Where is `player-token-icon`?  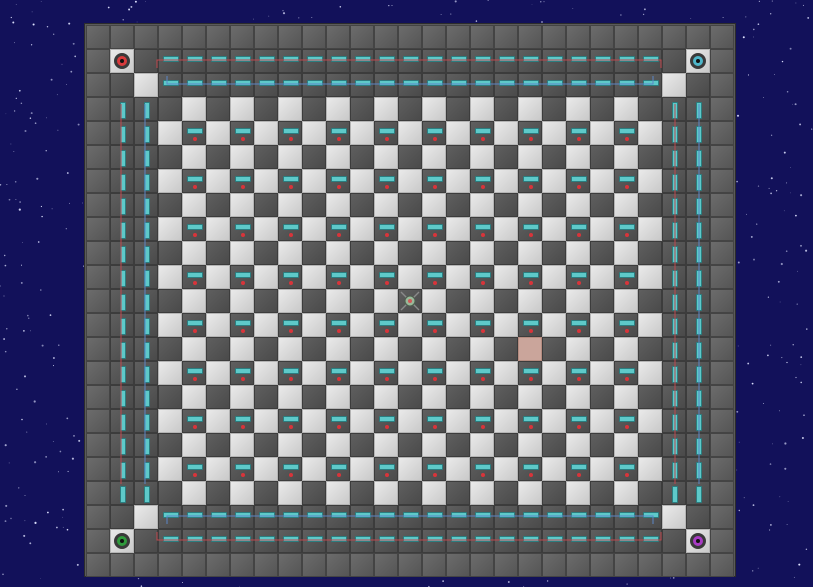 player-token-icon is located at coordinates (410, 301).